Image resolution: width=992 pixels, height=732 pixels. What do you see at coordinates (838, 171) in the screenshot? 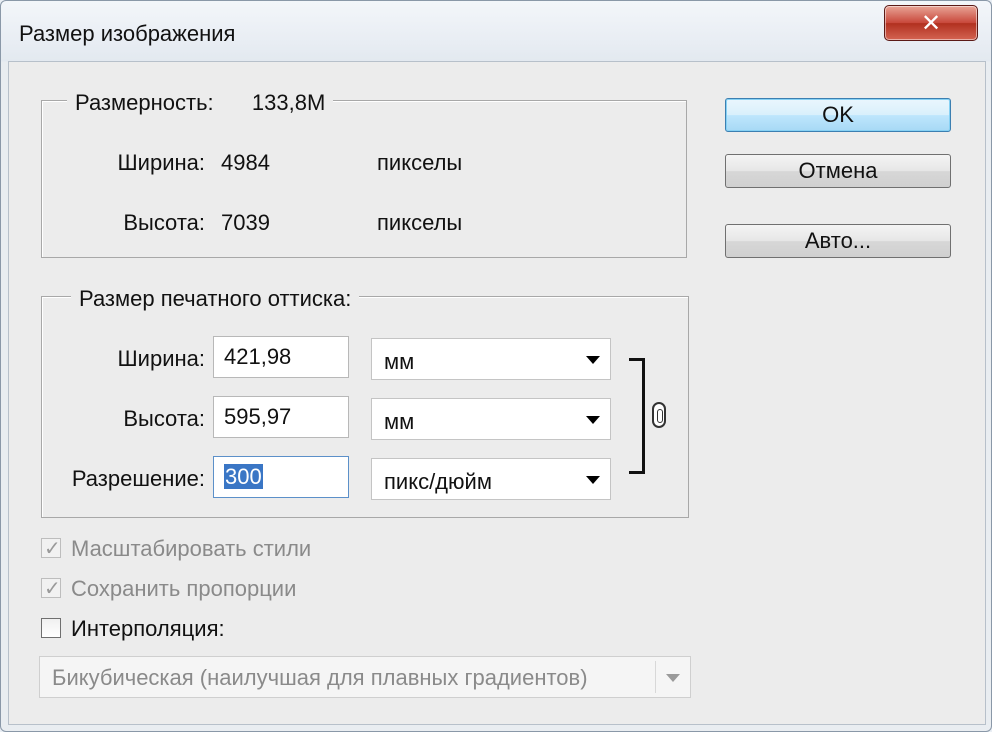
I see `cancel-button: Отмена` at bounding box center [838, 171].